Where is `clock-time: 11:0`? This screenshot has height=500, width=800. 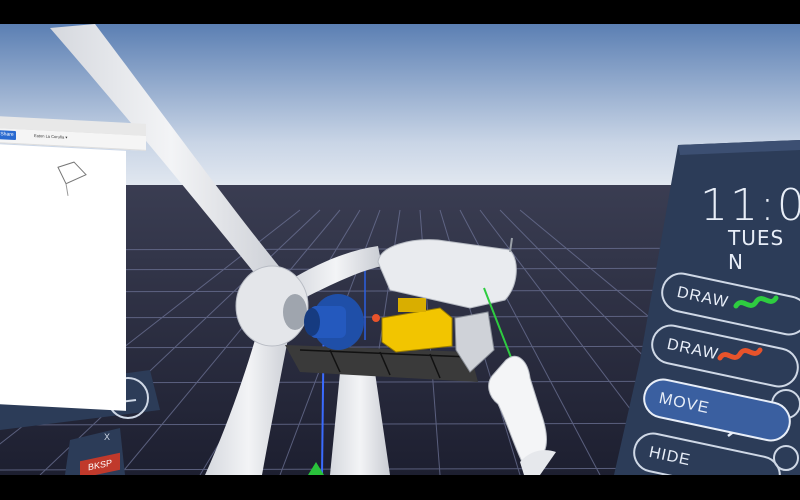
clock-time: 11:0 is located at coordinates (750, 205).